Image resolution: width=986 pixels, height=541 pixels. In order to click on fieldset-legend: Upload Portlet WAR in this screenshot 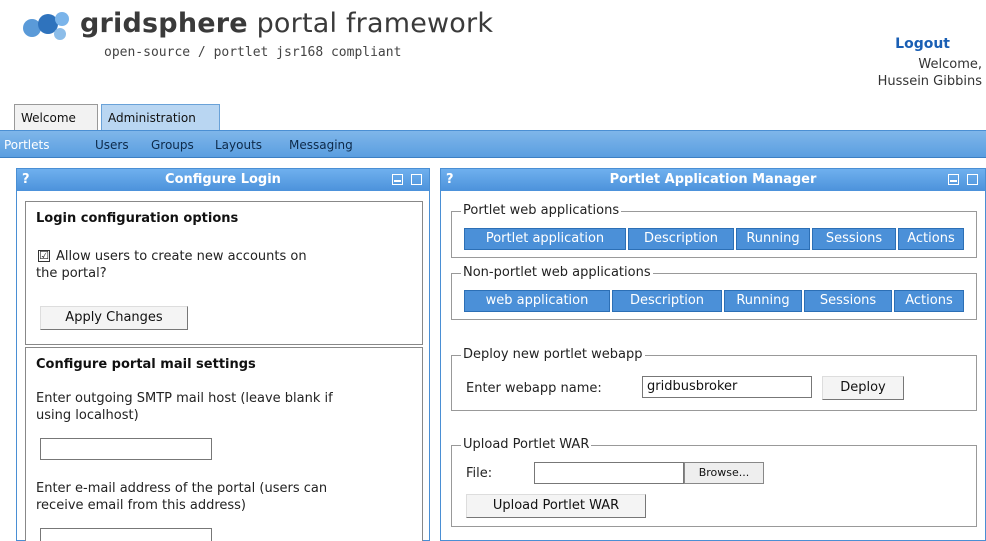, I will do `click(526, 444)`.